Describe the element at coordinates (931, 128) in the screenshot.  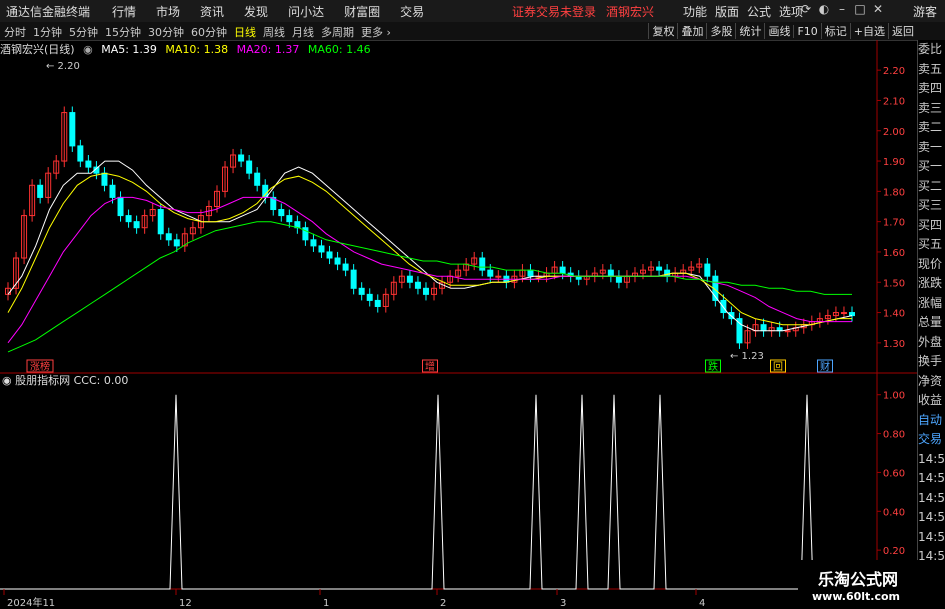
I see `sidebar-item-4: 卖二` at that location.